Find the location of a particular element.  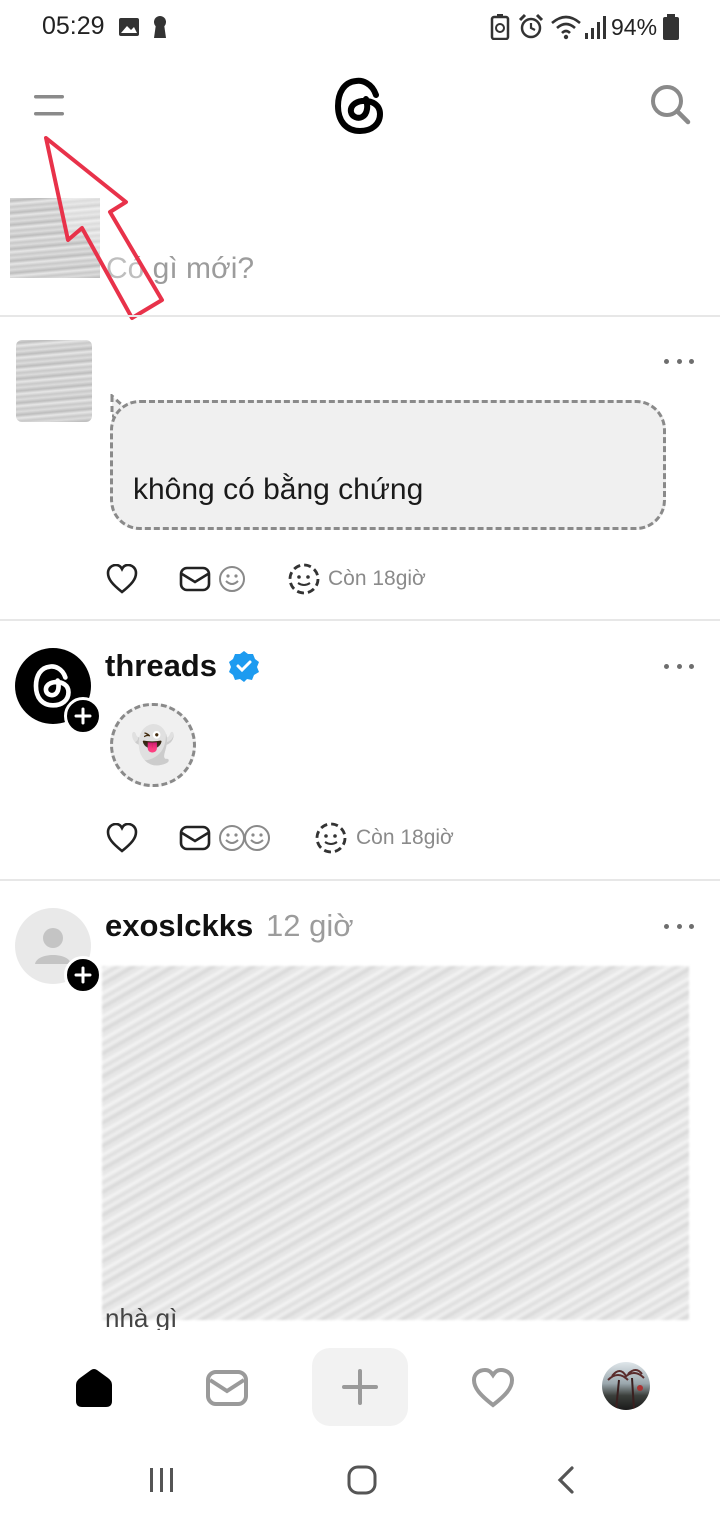

battery-icon is located at coordinates (671, 27).